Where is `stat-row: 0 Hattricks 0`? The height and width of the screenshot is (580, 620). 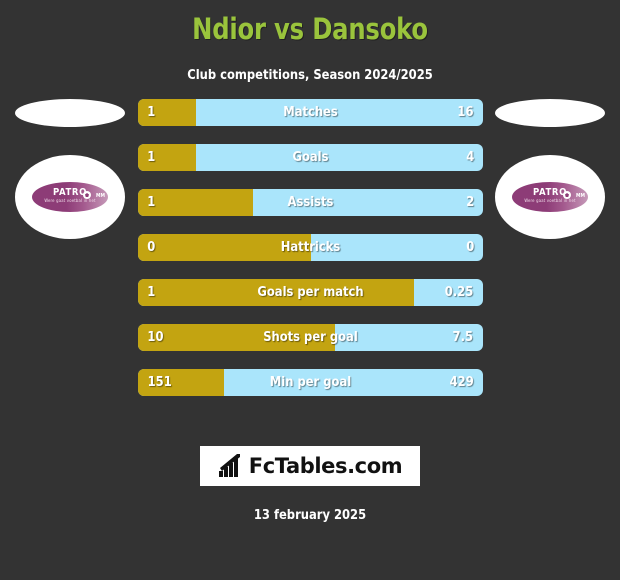 stat-row: 0 Hattricks 0 is located at coordinates (310, 247).